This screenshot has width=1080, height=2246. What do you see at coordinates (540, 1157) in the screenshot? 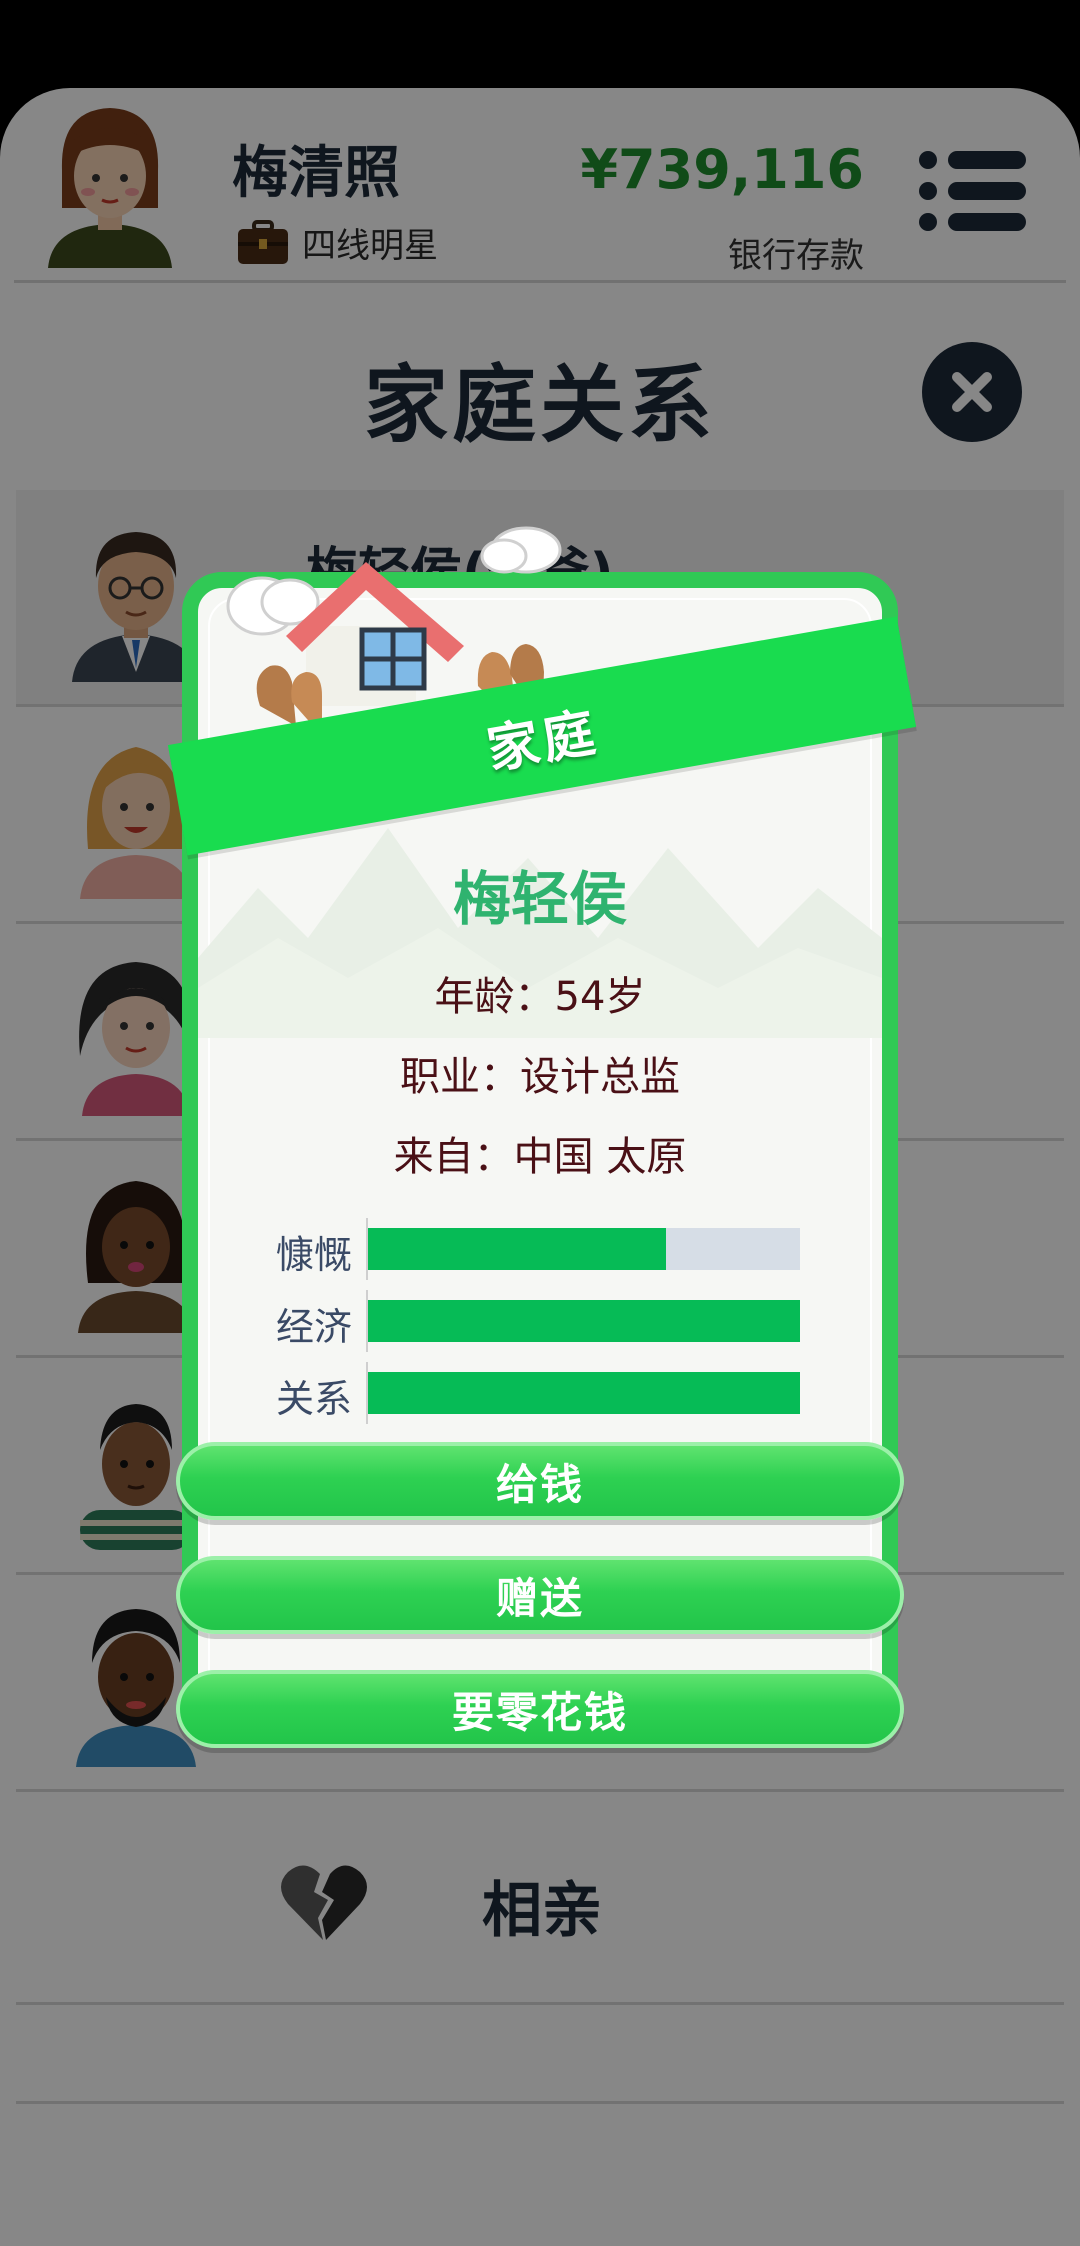
I see `member-origin: 来自：中国 太原` at bounding box center [540, 1157].